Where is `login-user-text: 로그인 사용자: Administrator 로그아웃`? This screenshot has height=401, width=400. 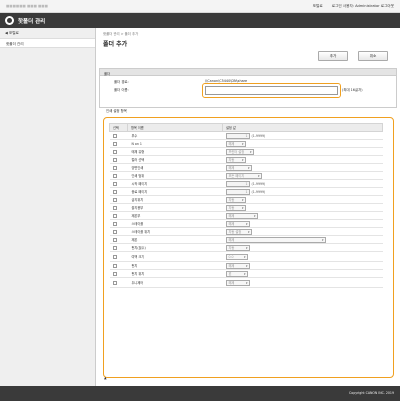
login-user-text: 로그인 사용자: Administrator 로그아웃 is located at coordinates (363, 6).